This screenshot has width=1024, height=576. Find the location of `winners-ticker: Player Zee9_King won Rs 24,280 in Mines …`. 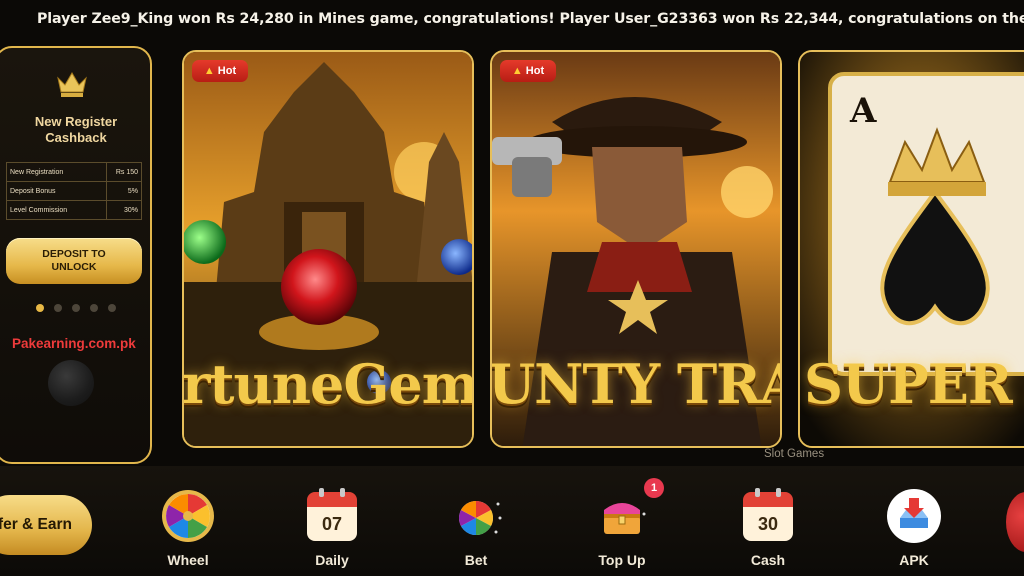

winners-ticker: Player Zee9_King won Rs 24,280 in Mines … is located at coordinates (512, 19).